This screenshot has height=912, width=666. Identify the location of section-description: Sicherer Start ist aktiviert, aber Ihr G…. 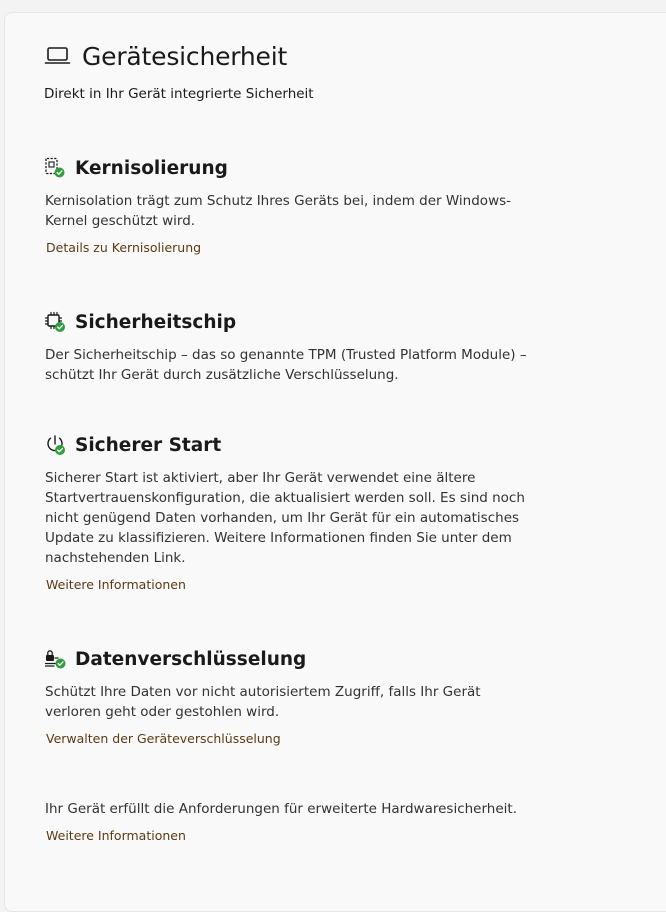
(285, 518).